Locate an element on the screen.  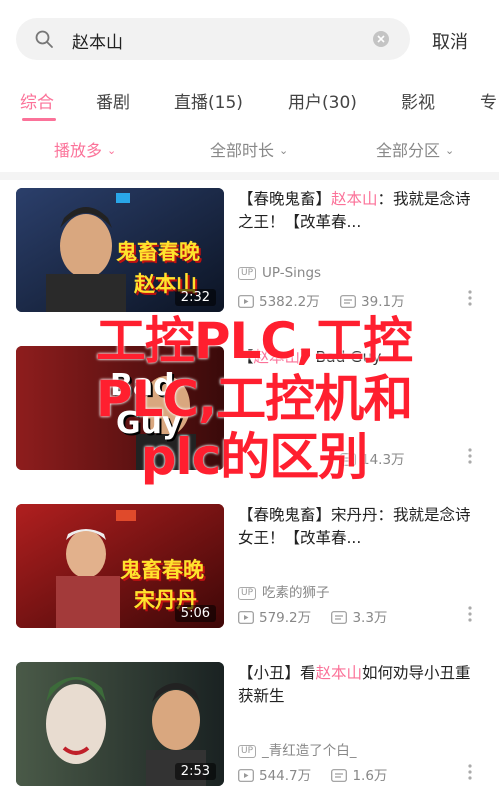
video-duration: 2:32 is located at coordinates (195, 297).